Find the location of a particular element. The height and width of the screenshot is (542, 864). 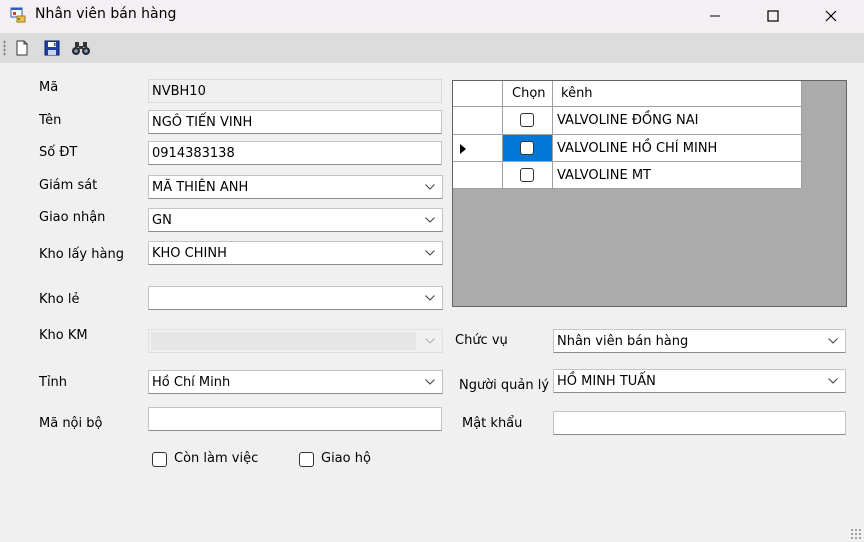

kho-lay-hang-label: Kho lấy hàng is located at coordinates (81, 254).